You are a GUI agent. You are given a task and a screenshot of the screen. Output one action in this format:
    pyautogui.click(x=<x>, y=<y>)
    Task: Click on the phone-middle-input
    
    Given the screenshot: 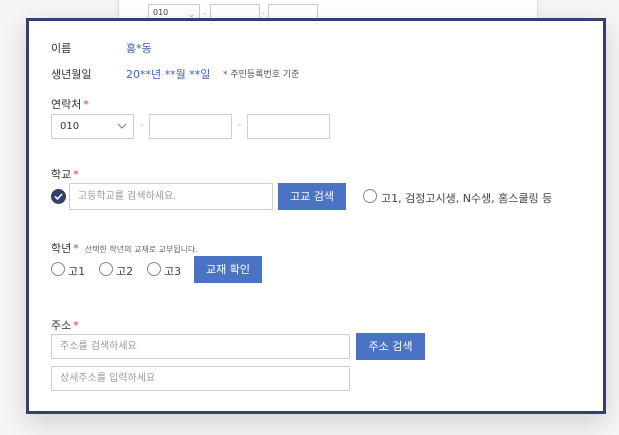 What is the action you would take?
    pyautogui.click(x=190, y=126)
    